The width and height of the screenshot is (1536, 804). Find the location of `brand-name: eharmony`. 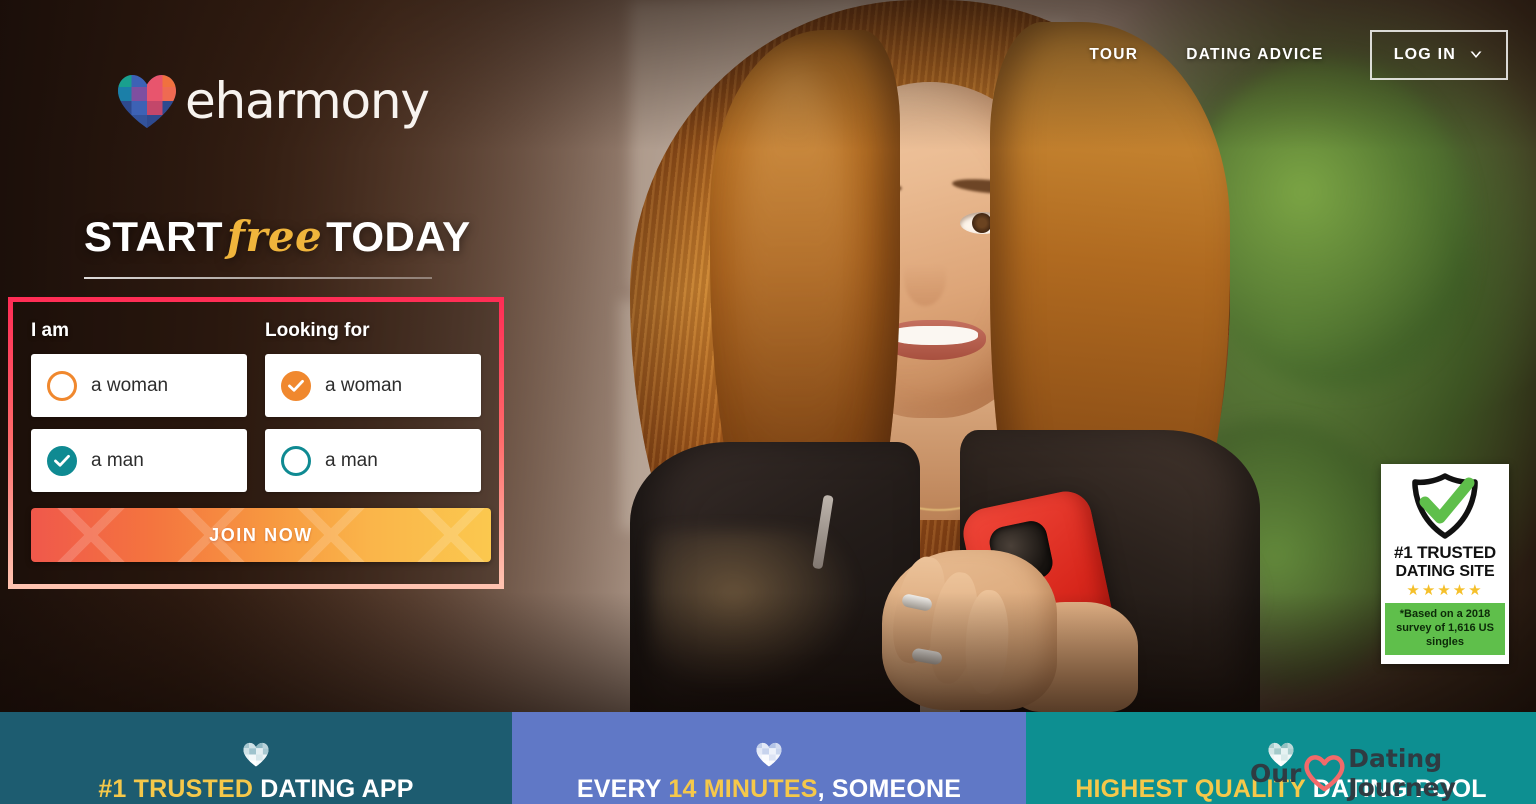

brand-name: eharmony is located at coordinates (307, 101).